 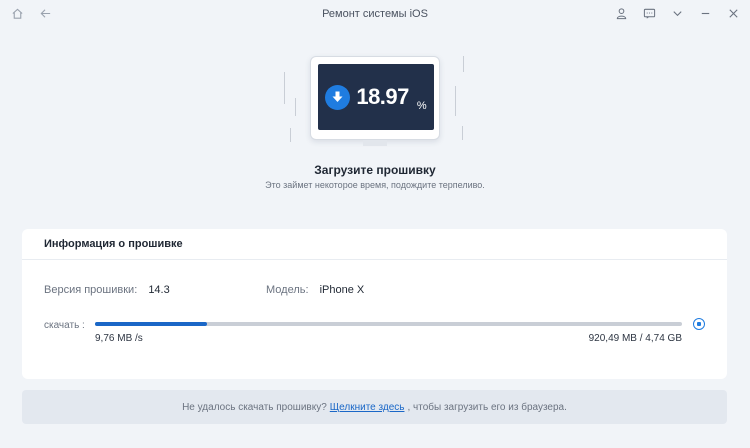 I want to click on model-label: Модель:, so click(x=287, y=290).